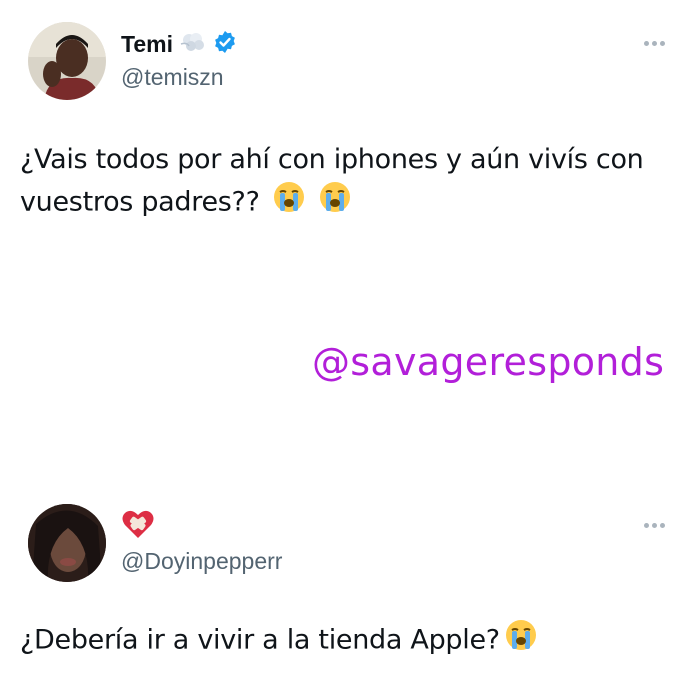 Image resolution: width=700 pixels, height=700 pixels. What do you see at coordinates (201, 561) in the screenshot?
I see `handle: @Doyinpepperr` at bounding box center [201, 561].